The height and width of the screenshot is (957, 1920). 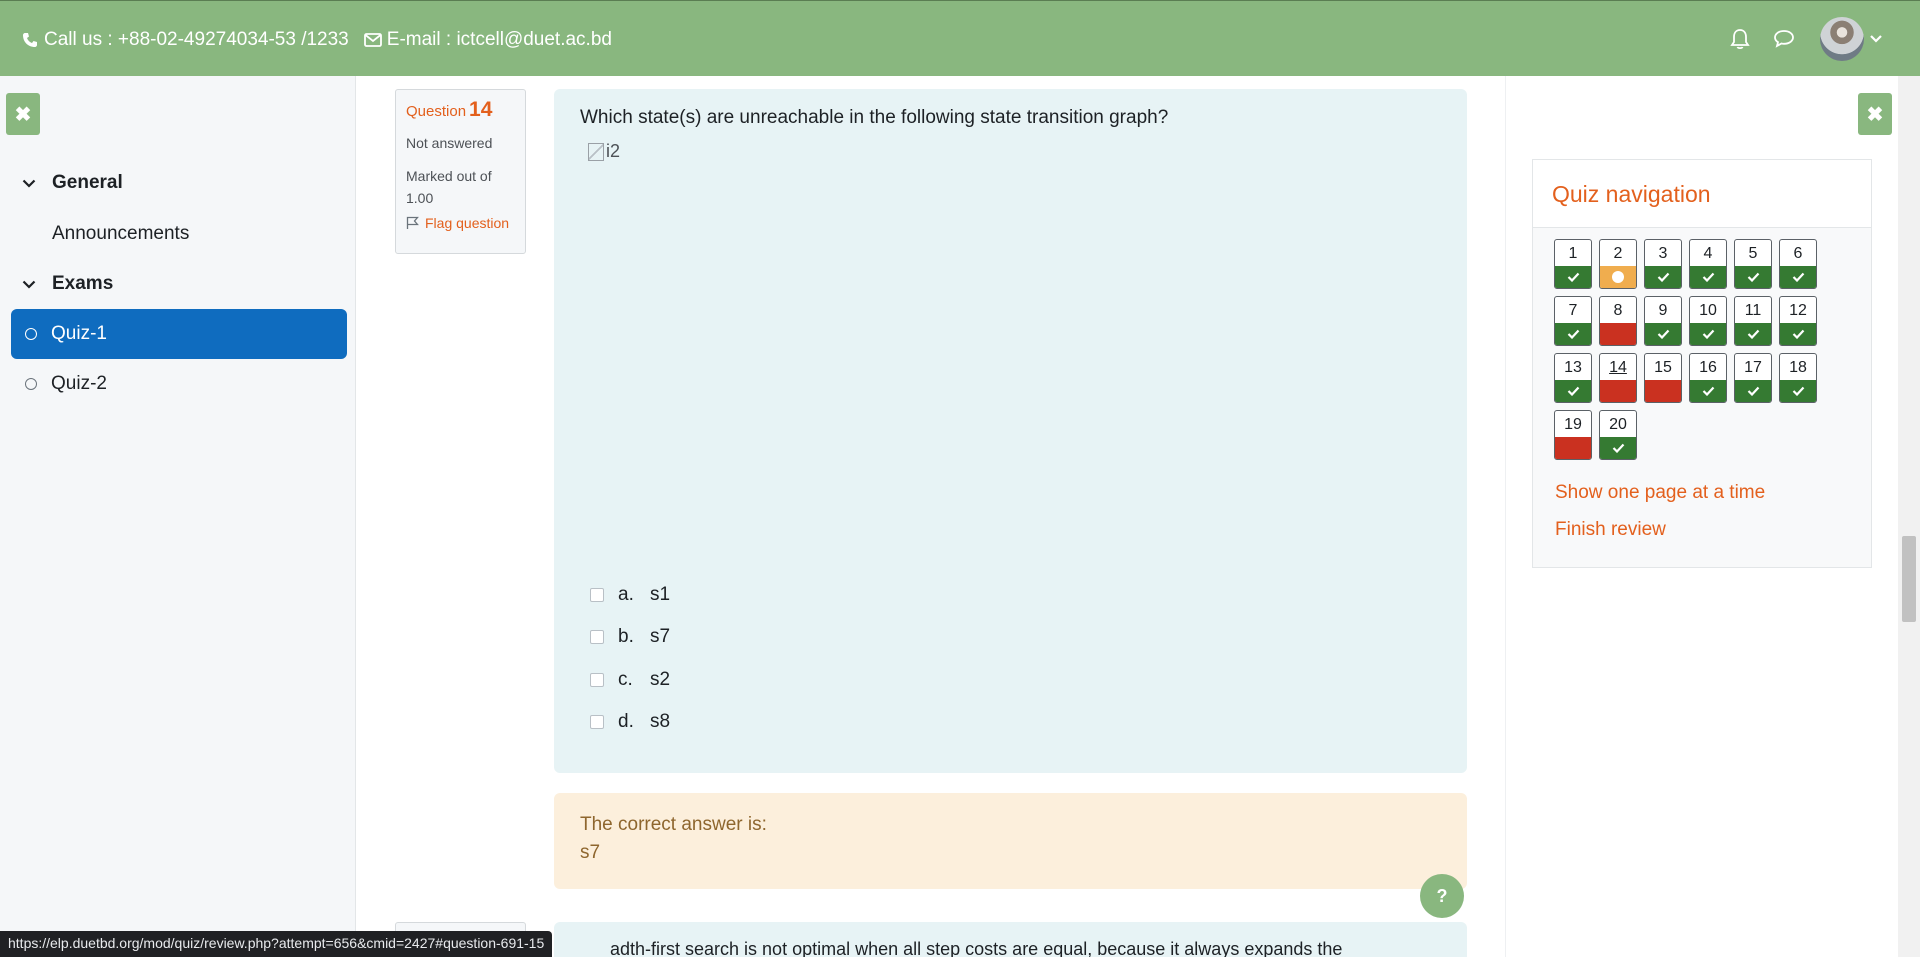 What do you see at coordinates (1784, 39) in the screenshot?
I see `chat-icon` at bounding box center [1784, 39].